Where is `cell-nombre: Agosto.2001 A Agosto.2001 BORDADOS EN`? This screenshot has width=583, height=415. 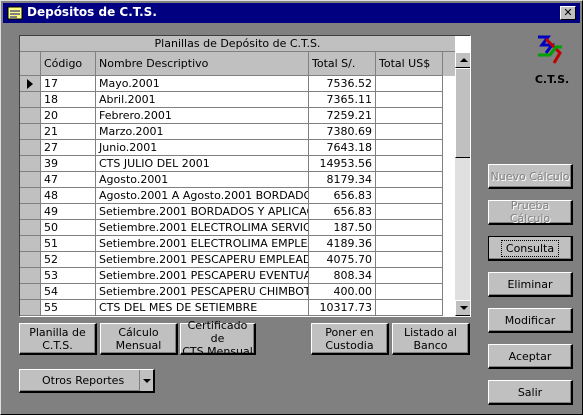 cell-nombre: Agosto.2001 A Agosto.2001 BORDADOS EN is located at coordinates (202, 196).